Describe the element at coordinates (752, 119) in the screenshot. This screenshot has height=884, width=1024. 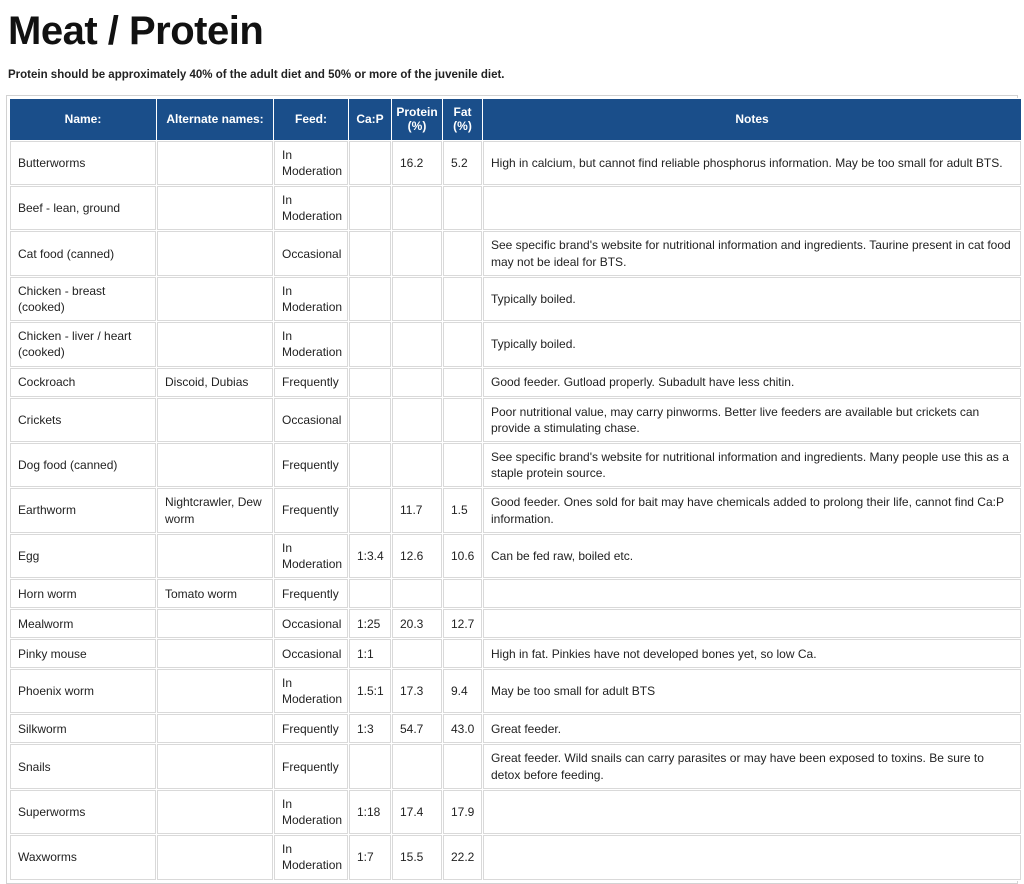
I see `column-header-notes: Notes` at that location.